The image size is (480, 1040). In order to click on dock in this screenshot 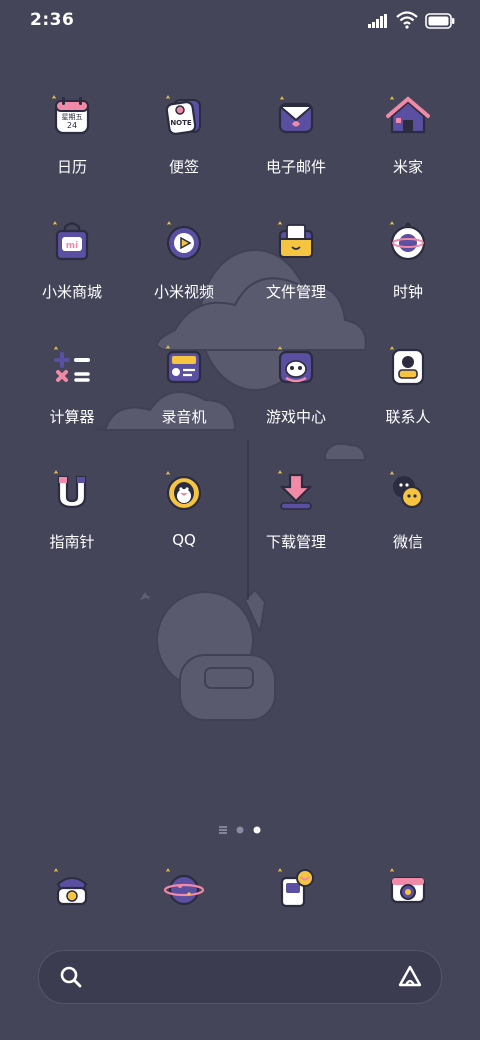, I will do `click(240, 892)`.